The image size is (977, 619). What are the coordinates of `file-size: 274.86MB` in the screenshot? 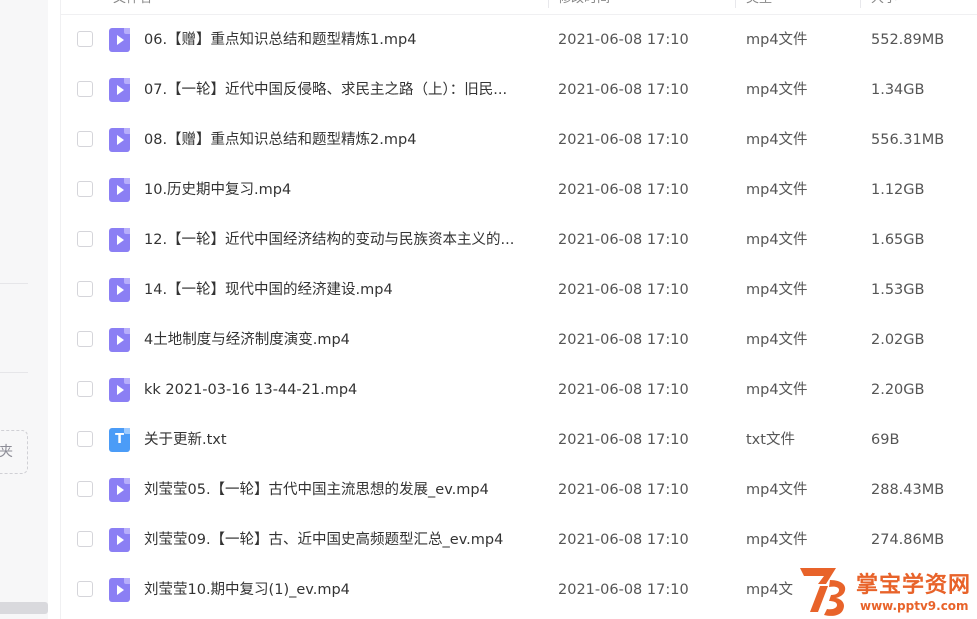 It's located at (908, 540).